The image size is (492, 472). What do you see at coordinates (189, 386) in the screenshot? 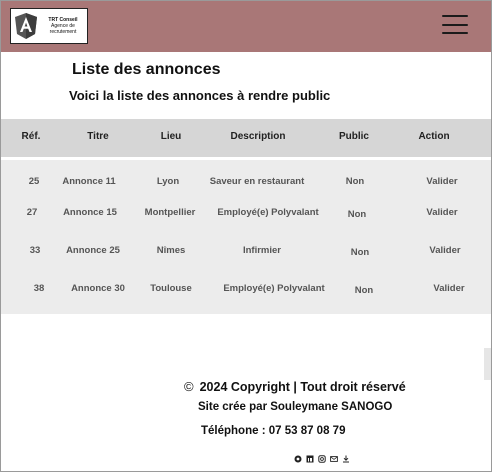
I see `copyright-icon: ©` at bounding box center [189, 386].